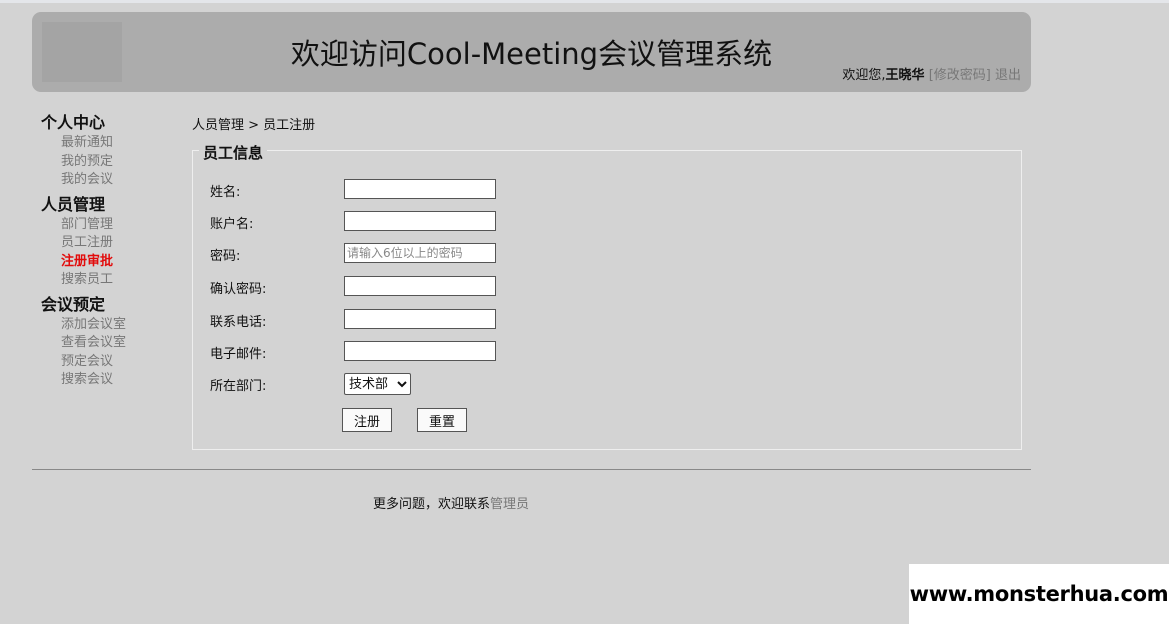 The height and width of the screenshot is (624, 1169). I want to click on footer-divider, so click(531, 469).